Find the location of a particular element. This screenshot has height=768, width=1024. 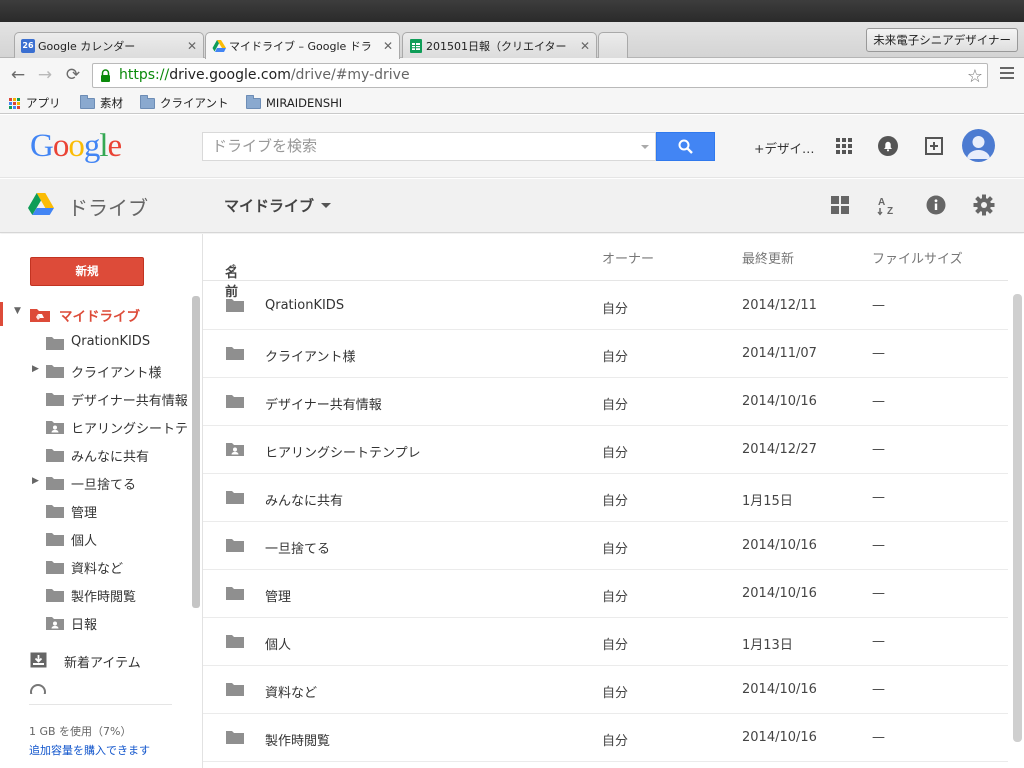

sidebar-folder-item: 製作時閲覧 is located at coordinates (96, 594).